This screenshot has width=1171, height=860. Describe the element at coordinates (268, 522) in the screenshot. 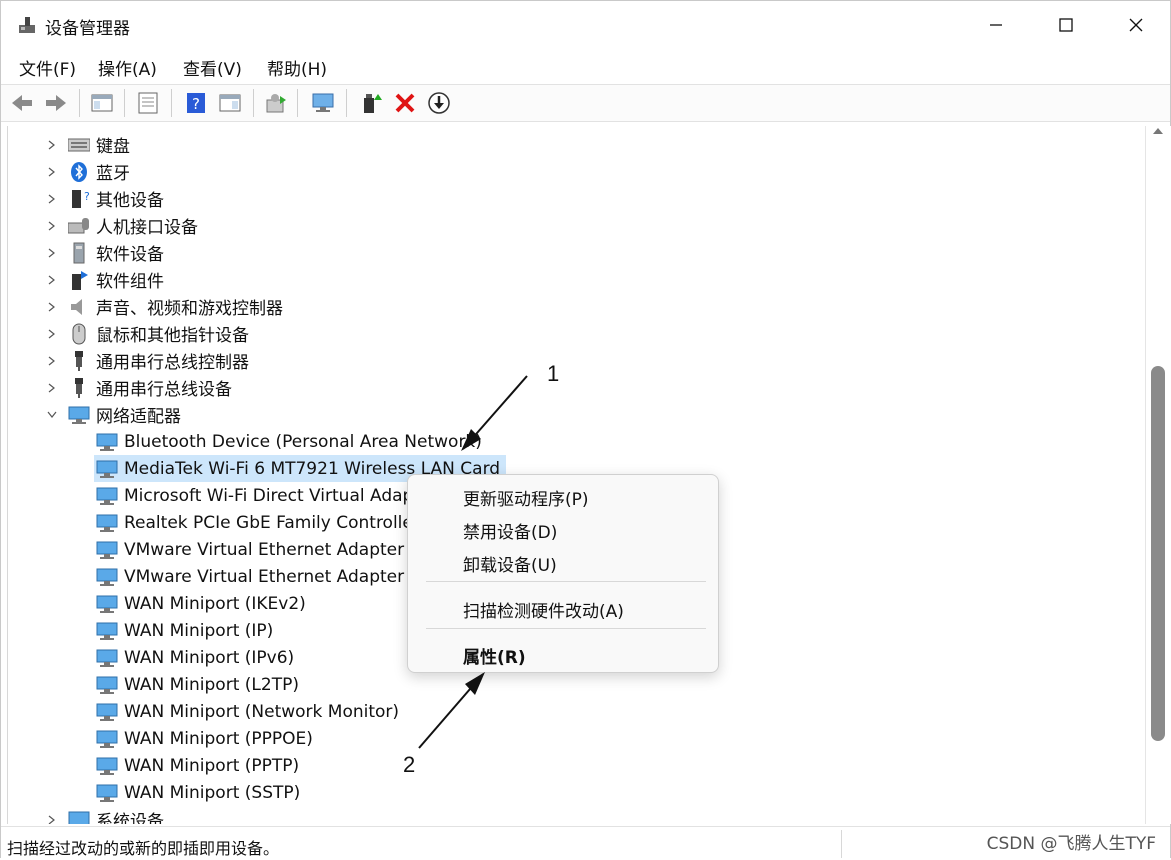

I see `device-label: Realtek PCIe GbE Family Controlle` at that location.